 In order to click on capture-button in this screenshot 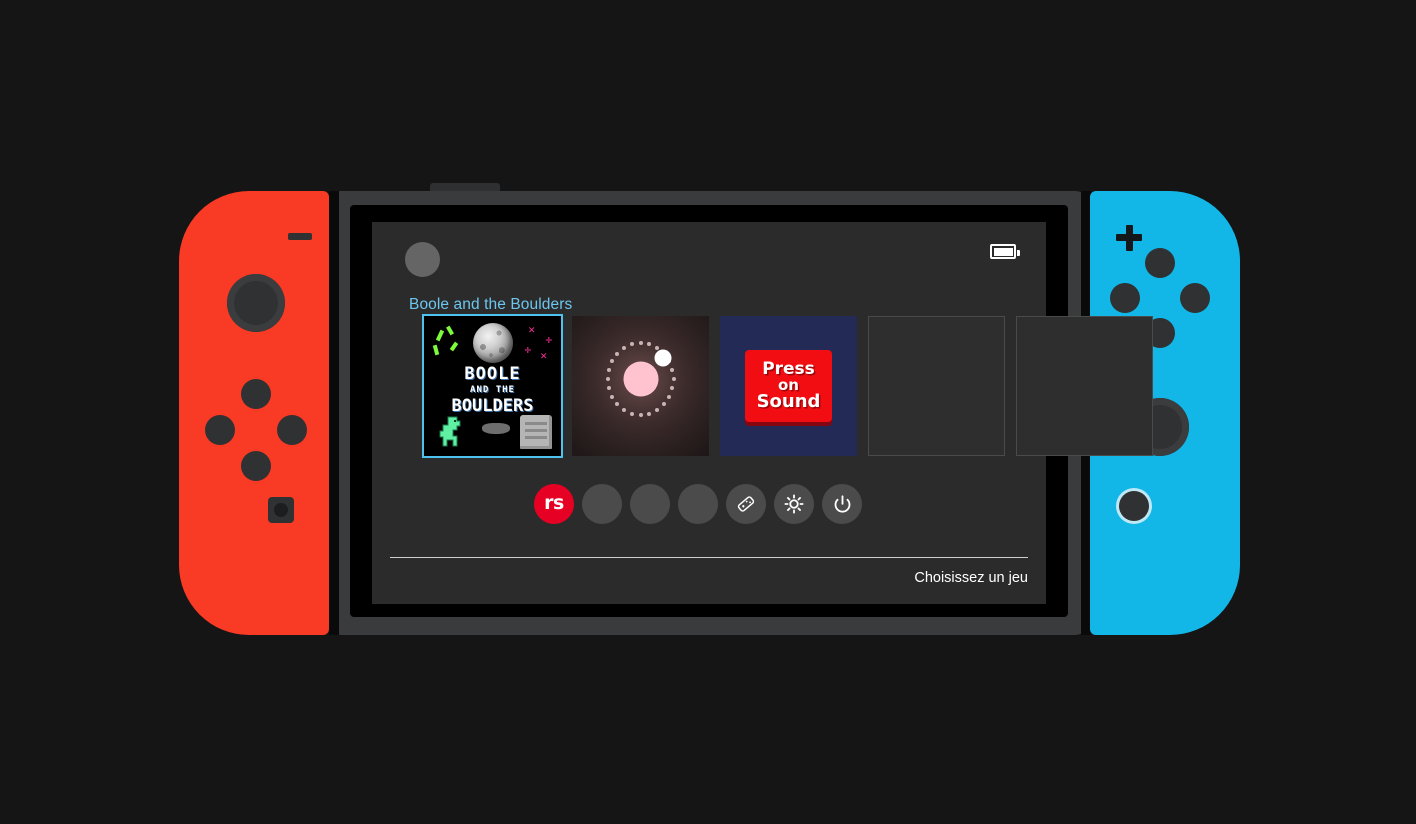, I will do `click(281, 510)`.